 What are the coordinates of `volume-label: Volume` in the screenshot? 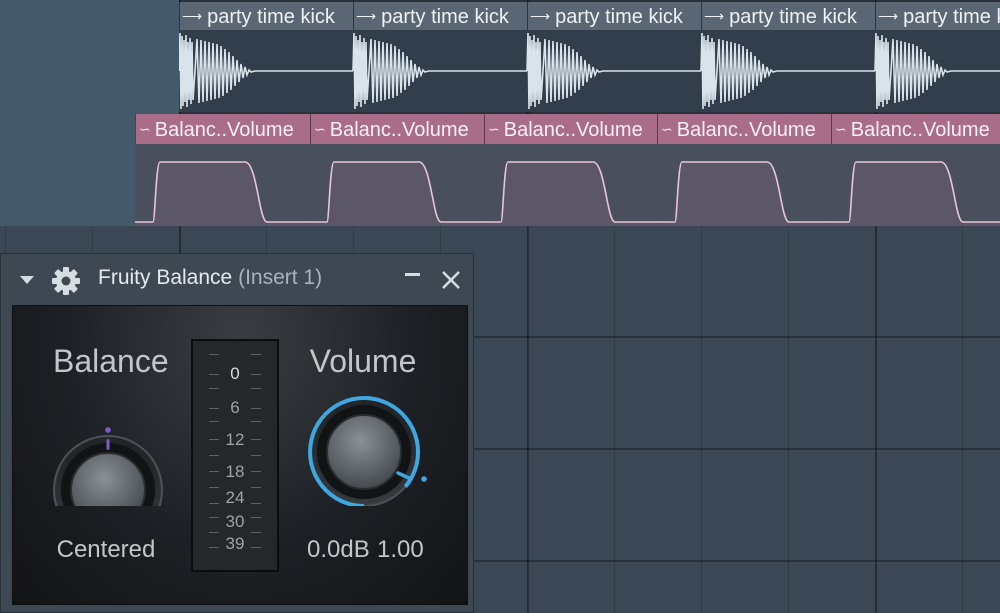 It's located at (363, 361).